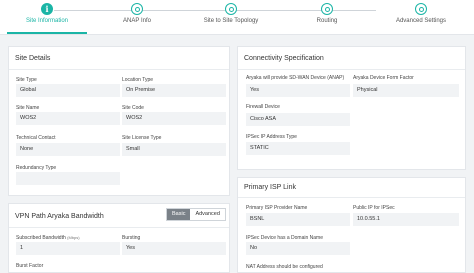 Image resolution: width=474 pixels, height=273 pixels. I want to click on connectivity-title: Connectivity Specification, so click(284, 58).